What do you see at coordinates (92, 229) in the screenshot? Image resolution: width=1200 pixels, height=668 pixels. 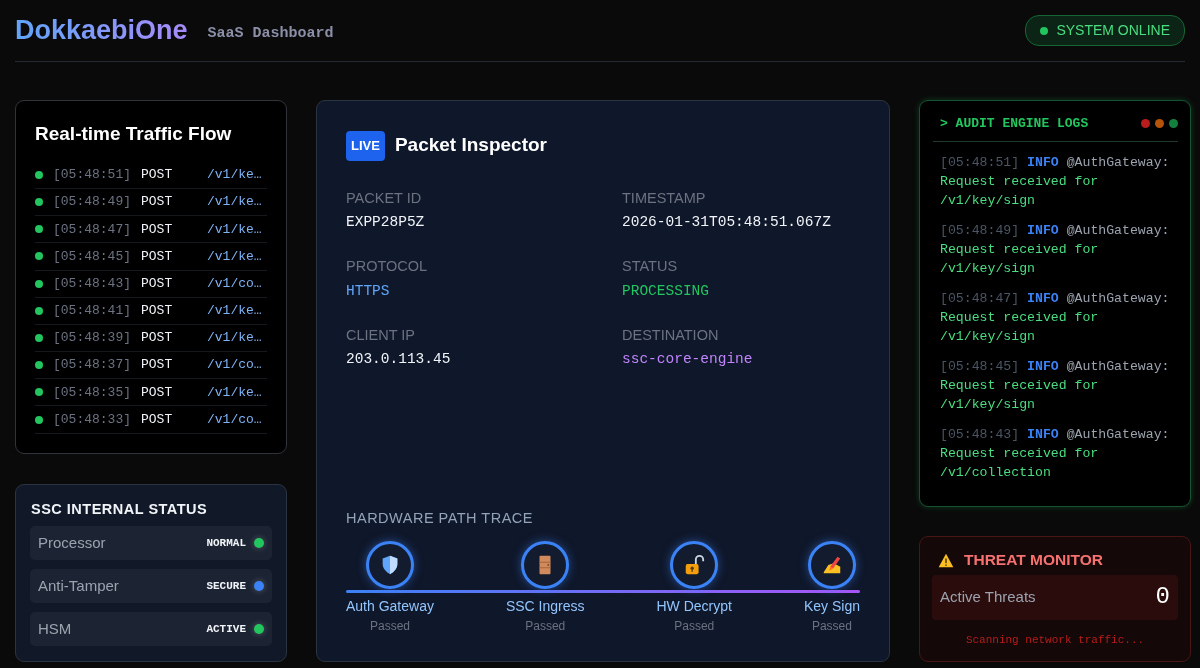 I see `timestamp: [05:48:47]` at bounding box center [92, 229].